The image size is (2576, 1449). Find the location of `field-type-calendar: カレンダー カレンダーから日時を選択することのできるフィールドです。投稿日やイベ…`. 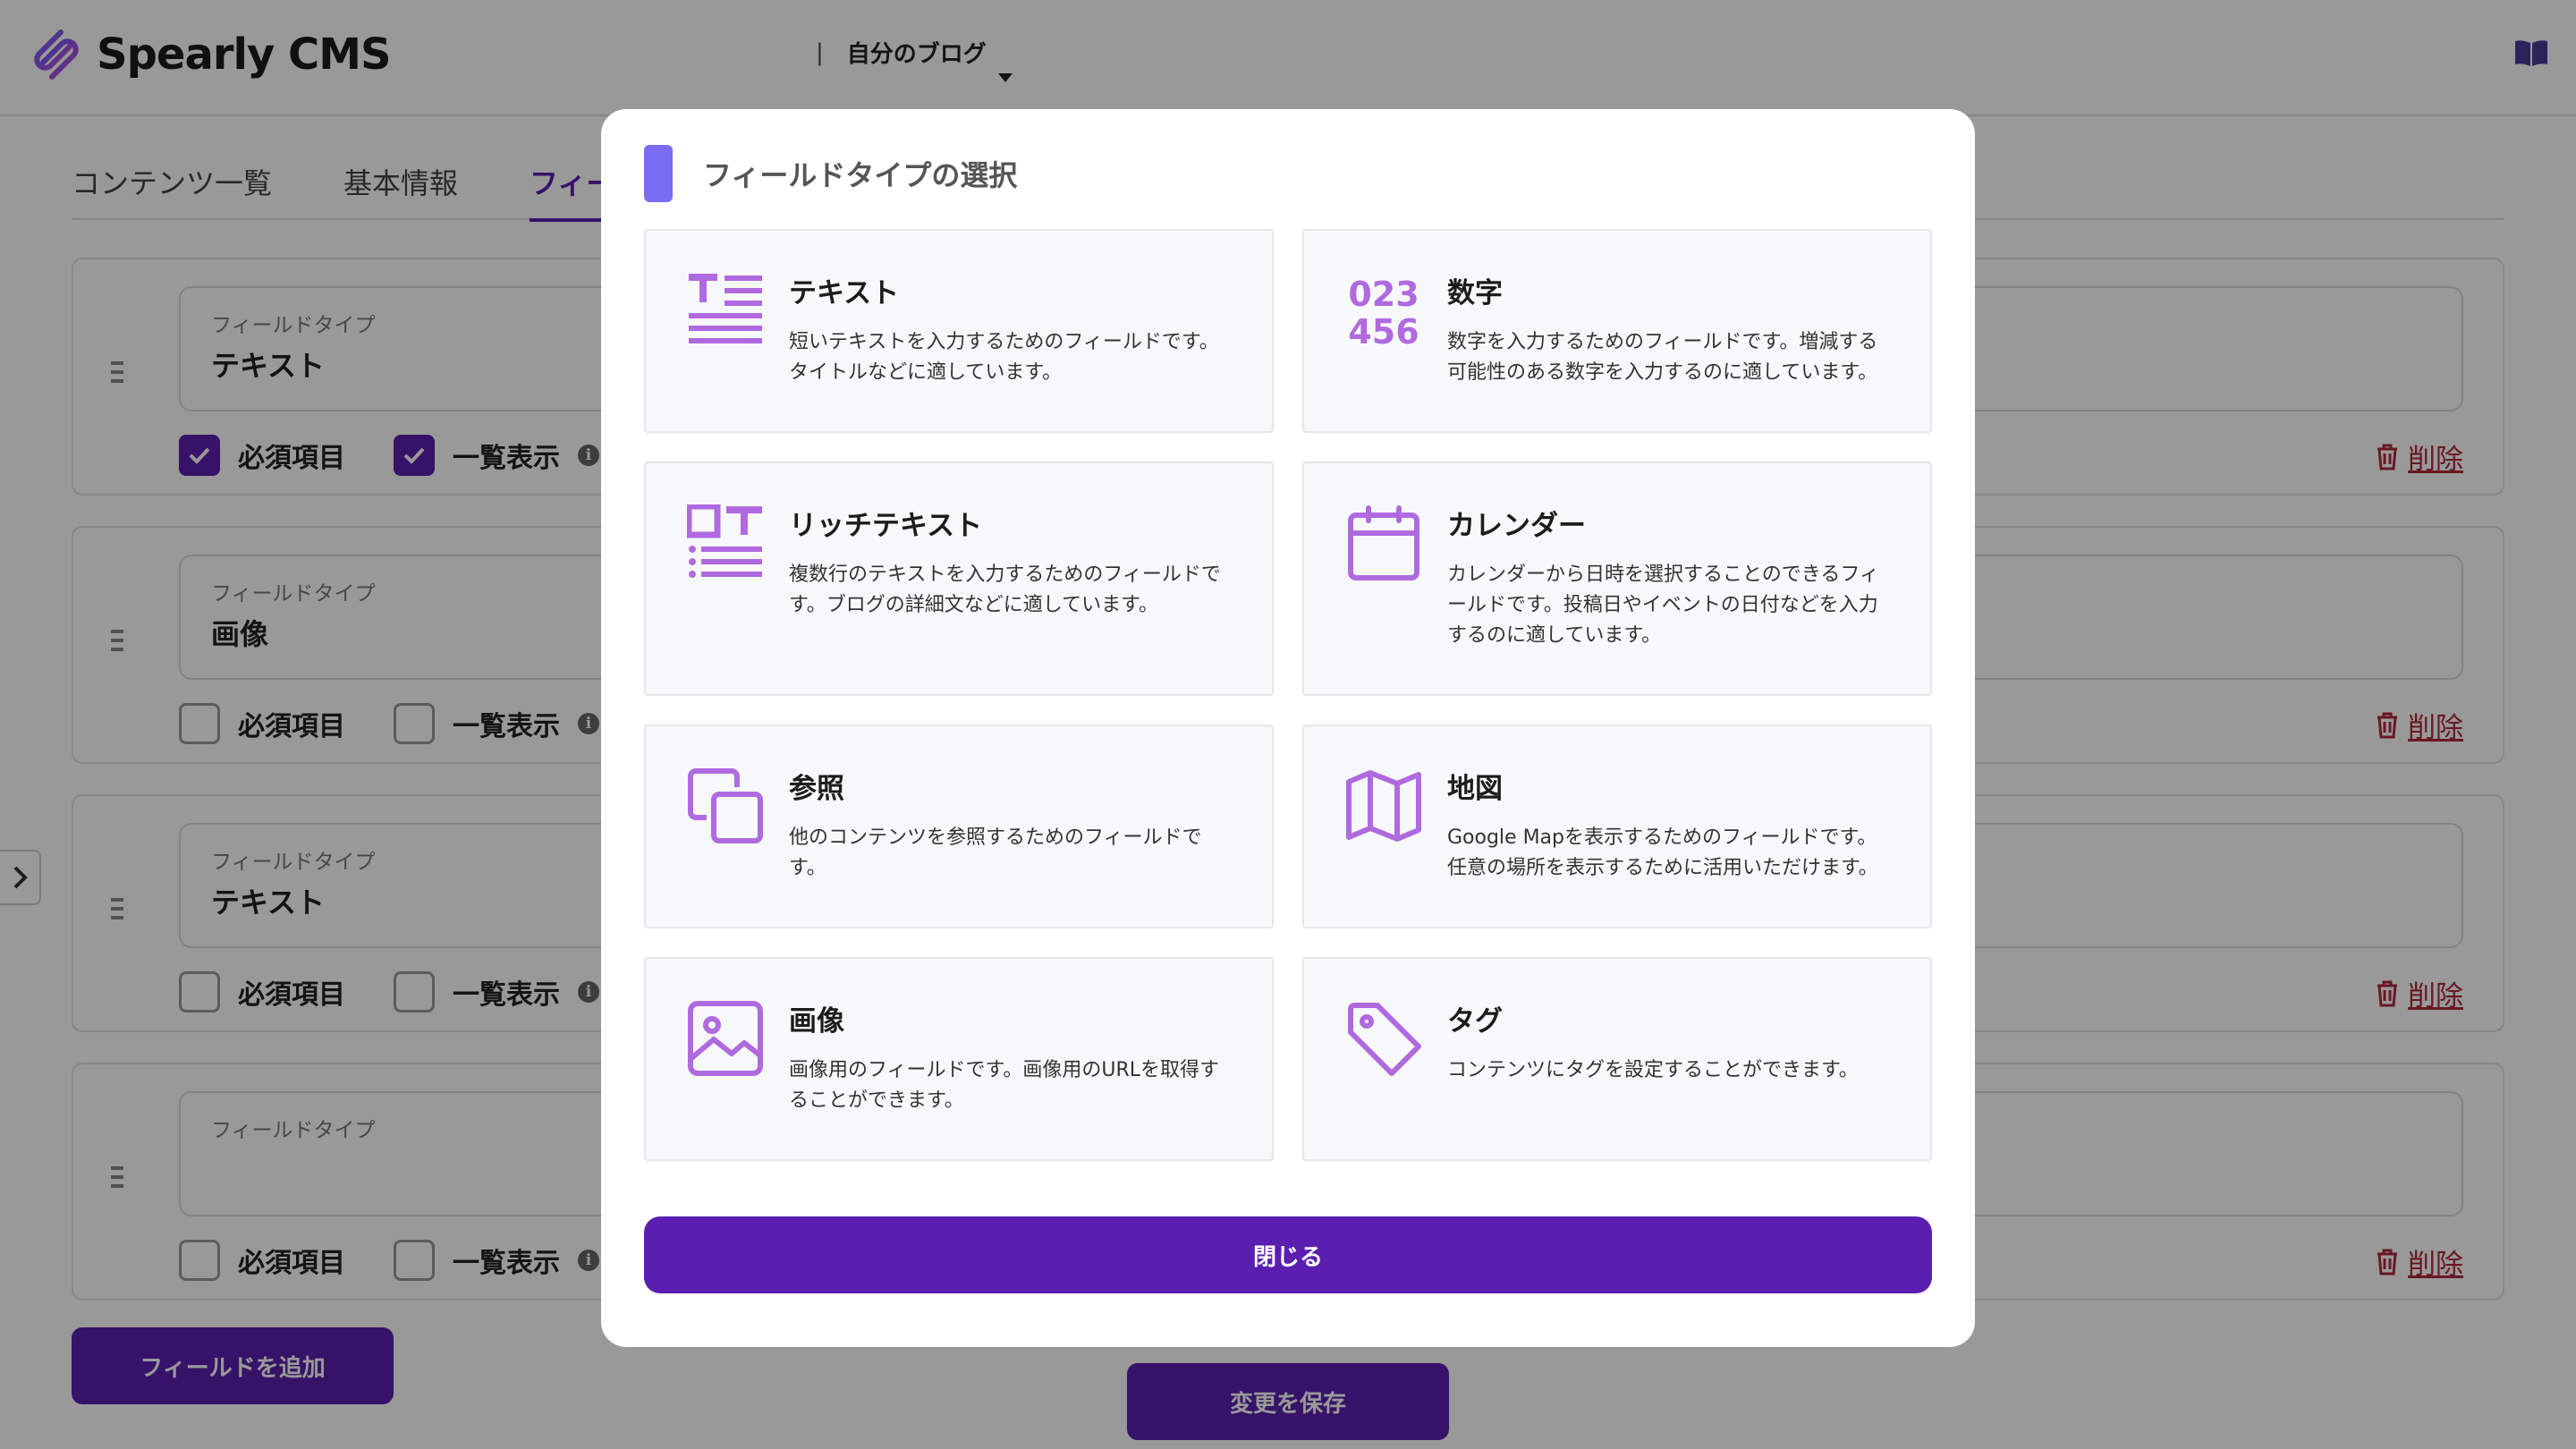

field-type-calendar: カレンダー カレンダーから日時を選択することのできるフィールドです。投稿日やイベ… is located at coordinates (1617, 579).